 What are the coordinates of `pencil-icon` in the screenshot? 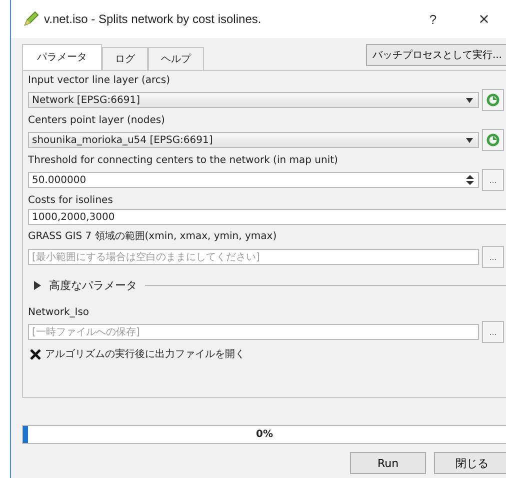 It's located at (31, 19).